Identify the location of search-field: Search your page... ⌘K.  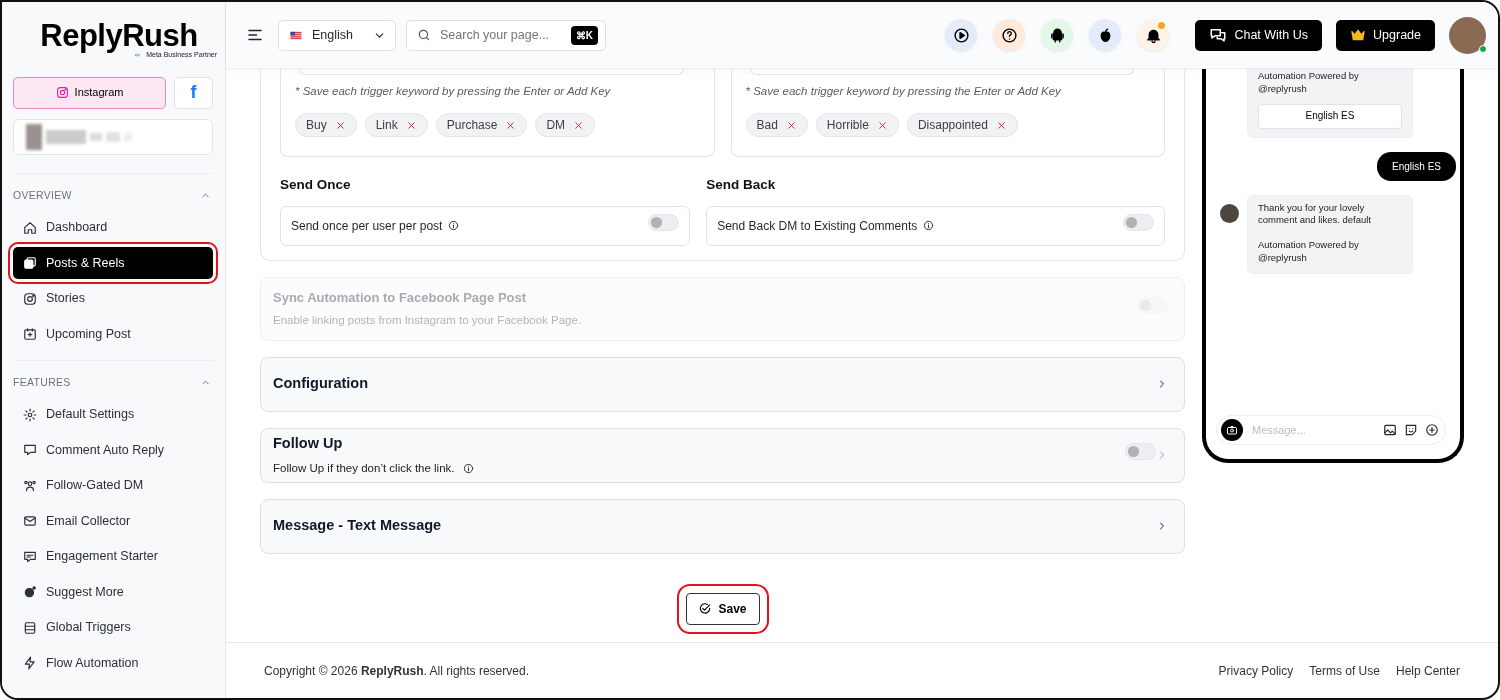
(506, 35).